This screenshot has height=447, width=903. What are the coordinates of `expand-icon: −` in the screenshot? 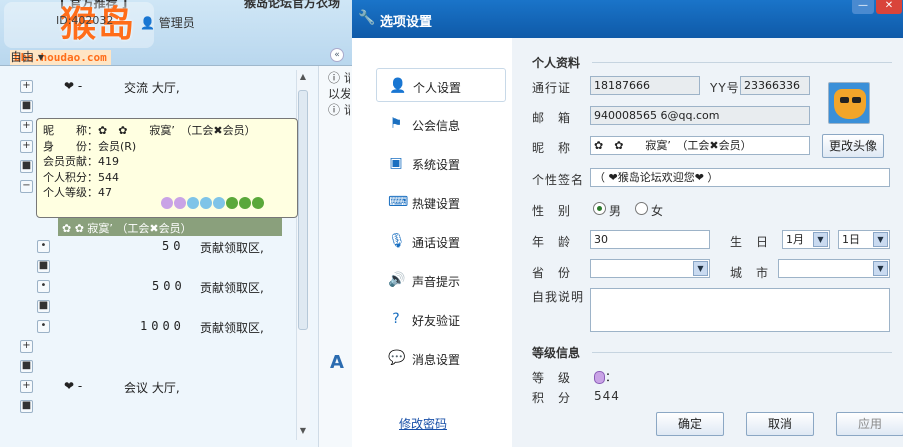 It's located at (26, 186).